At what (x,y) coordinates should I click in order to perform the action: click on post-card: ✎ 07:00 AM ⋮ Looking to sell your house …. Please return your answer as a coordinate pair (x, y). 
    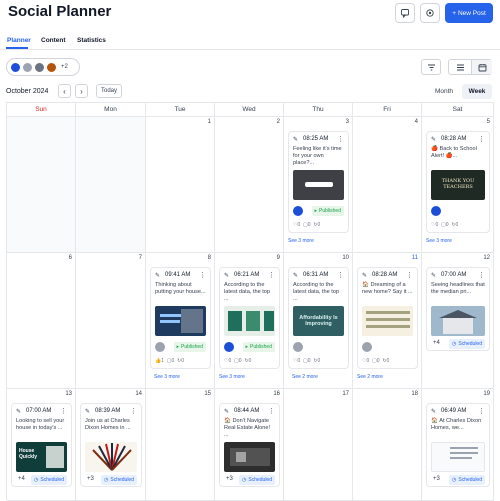
    Looking at the image, I should click on (41, 445).